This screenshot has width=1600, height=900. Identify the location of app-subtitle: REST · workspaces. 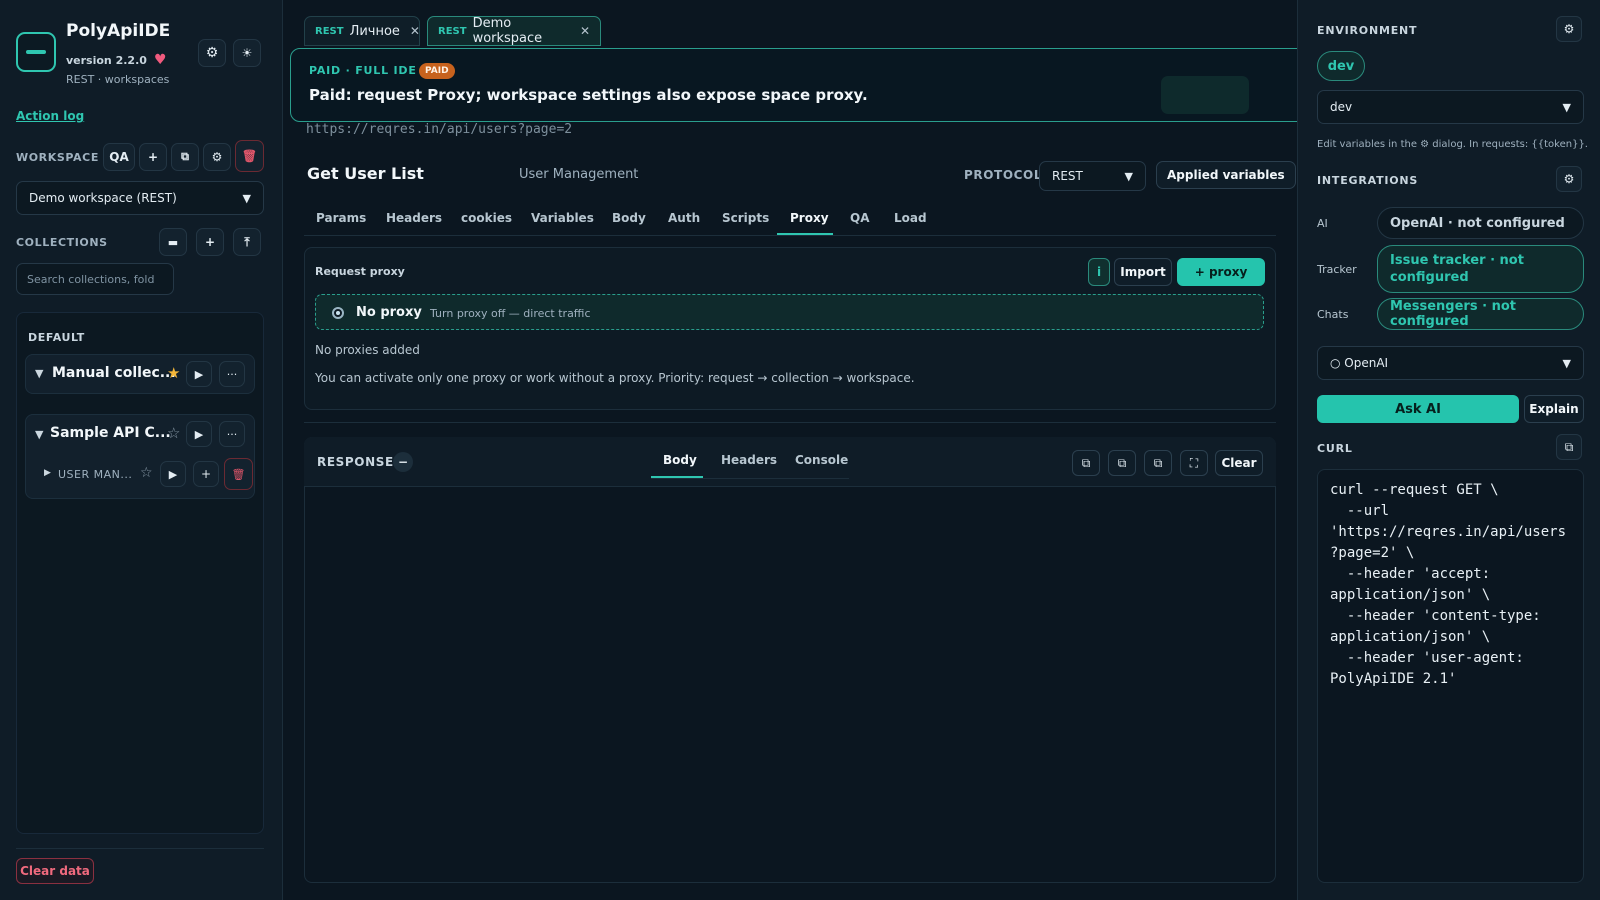
(118, 79).